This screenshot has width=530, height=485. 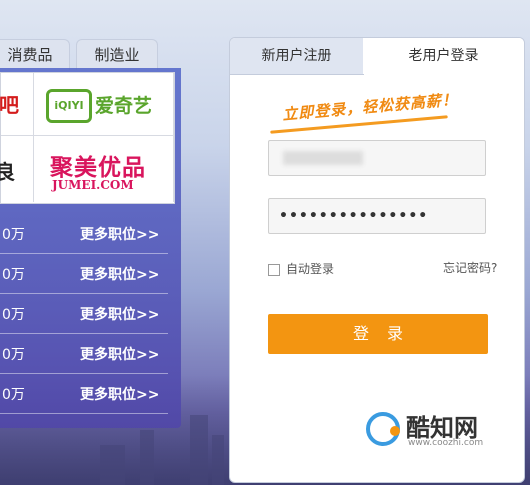 I want to click on password-input: •••••••••••••••, so click(x=377, y=216).